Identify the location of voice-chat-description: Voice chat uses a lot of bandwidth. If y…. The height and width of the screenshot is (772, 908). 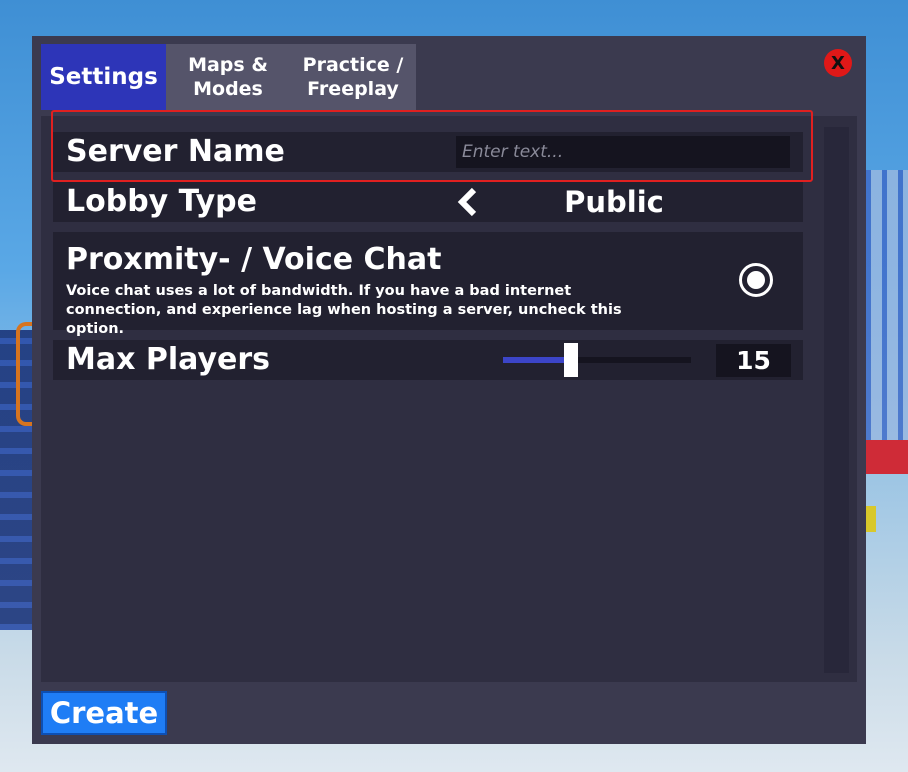
(344, 310).